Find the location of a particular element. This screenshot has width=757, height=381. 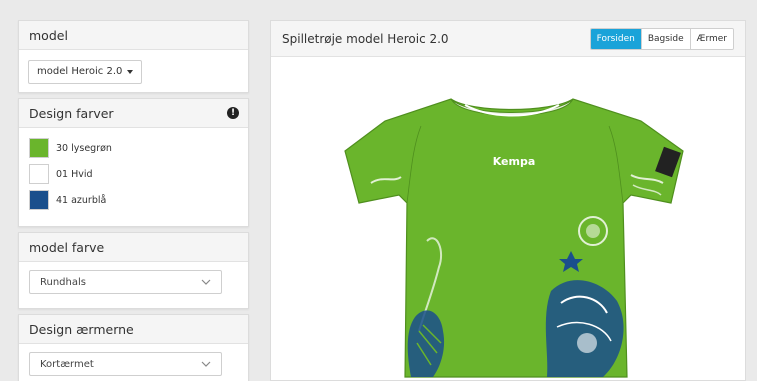

swatch-label: 30 lysegrøn is located at coordinates (84, 148).